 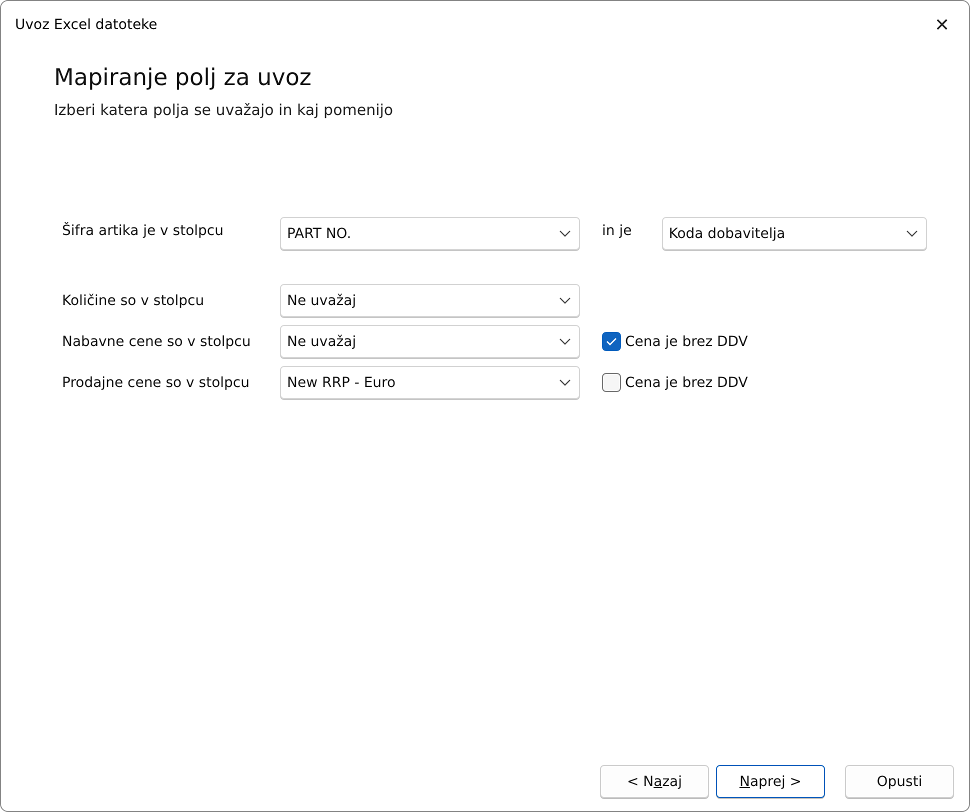 What do you see at coordinates (183, 78) in the screenshot?
I see `page-heading: Mapiranje polj za uvoz` at bounding box center [183, 78].